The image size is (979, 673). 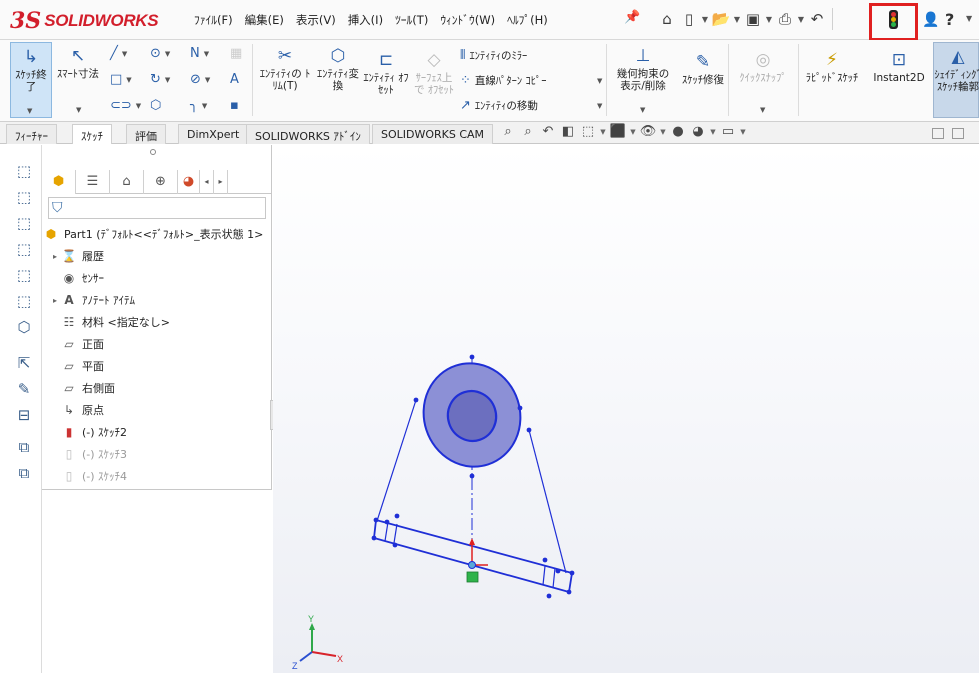 What do you see at coordinates (899, 67) in the screenshot?
I see `instant2d-button: ⊡ Instant2D` at bounding box center [899, 67].